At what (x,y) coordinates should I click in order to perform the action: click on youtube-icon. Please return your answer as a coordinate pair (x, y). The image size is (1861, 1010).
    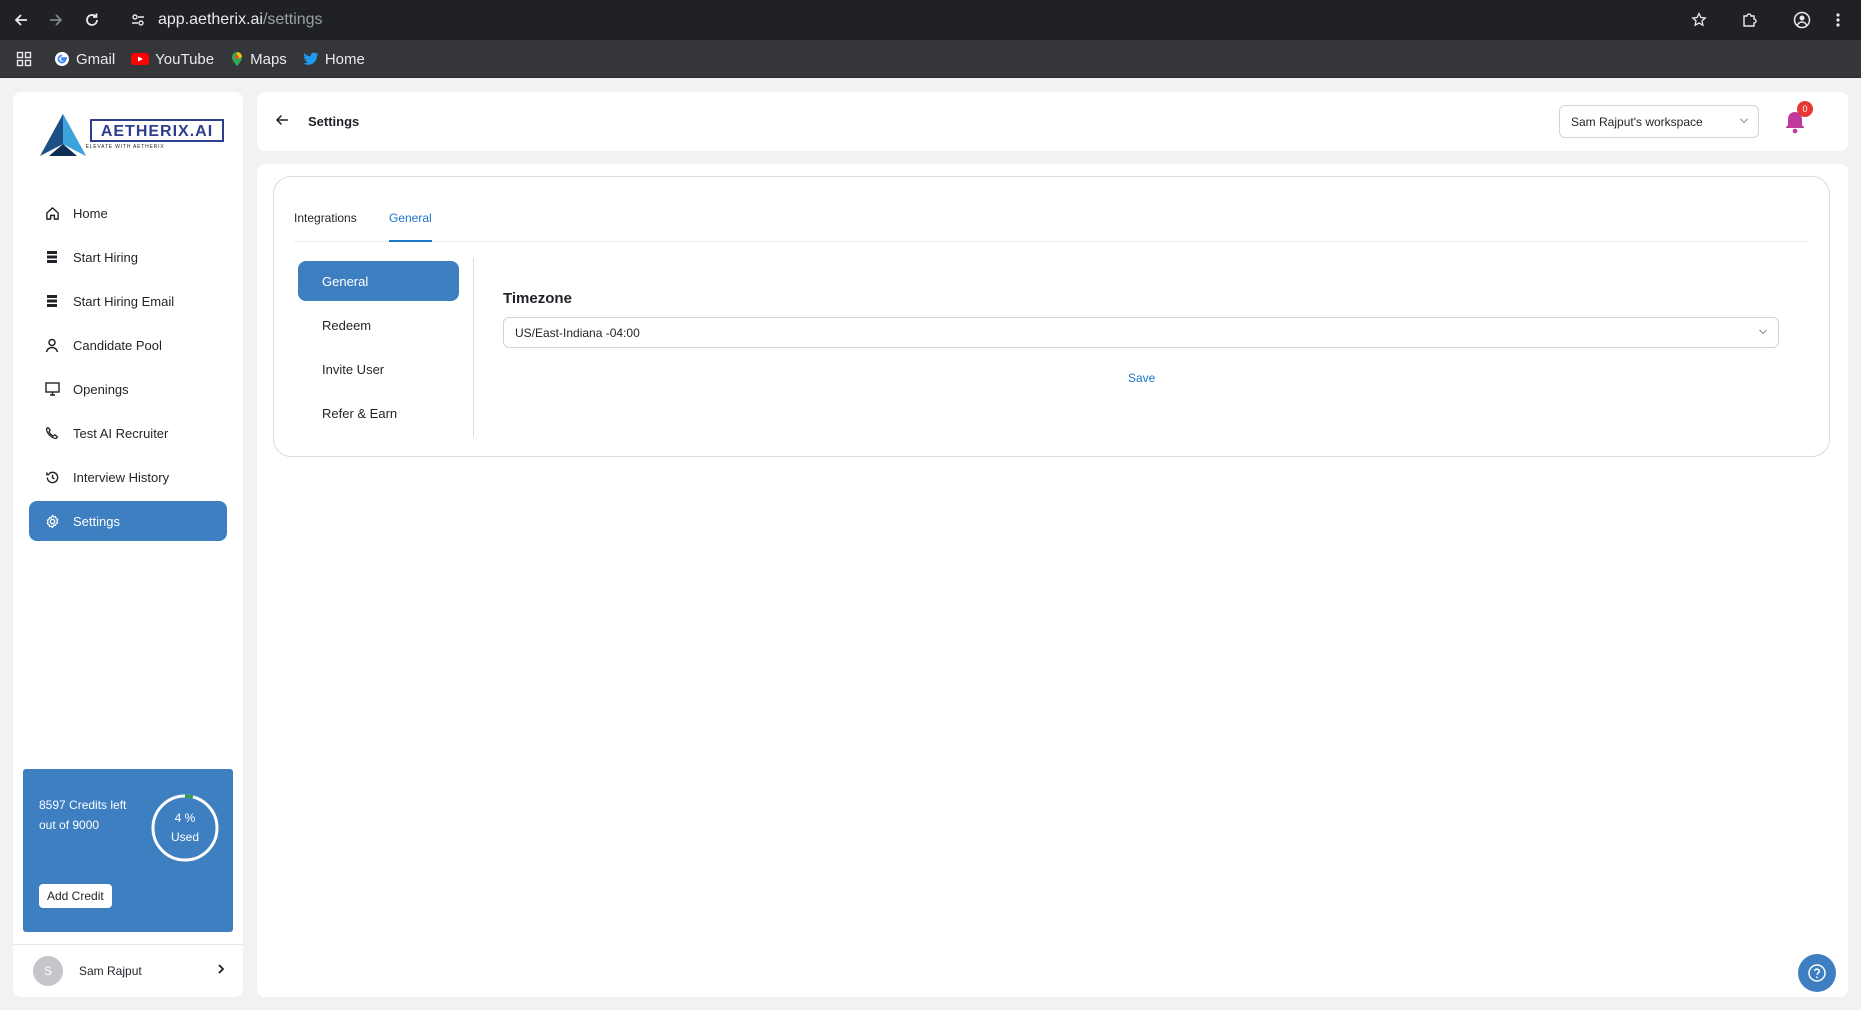
    Looking at the image, I should click on (140, 59).